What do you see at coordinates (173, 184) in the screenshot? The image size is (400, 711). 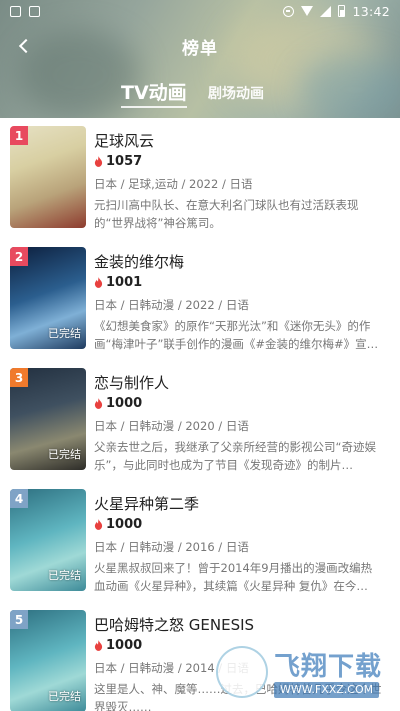 I see `item-meta: 日本 / 足球,运动 / 2022 / 日语` at bounding box center [173, 184].